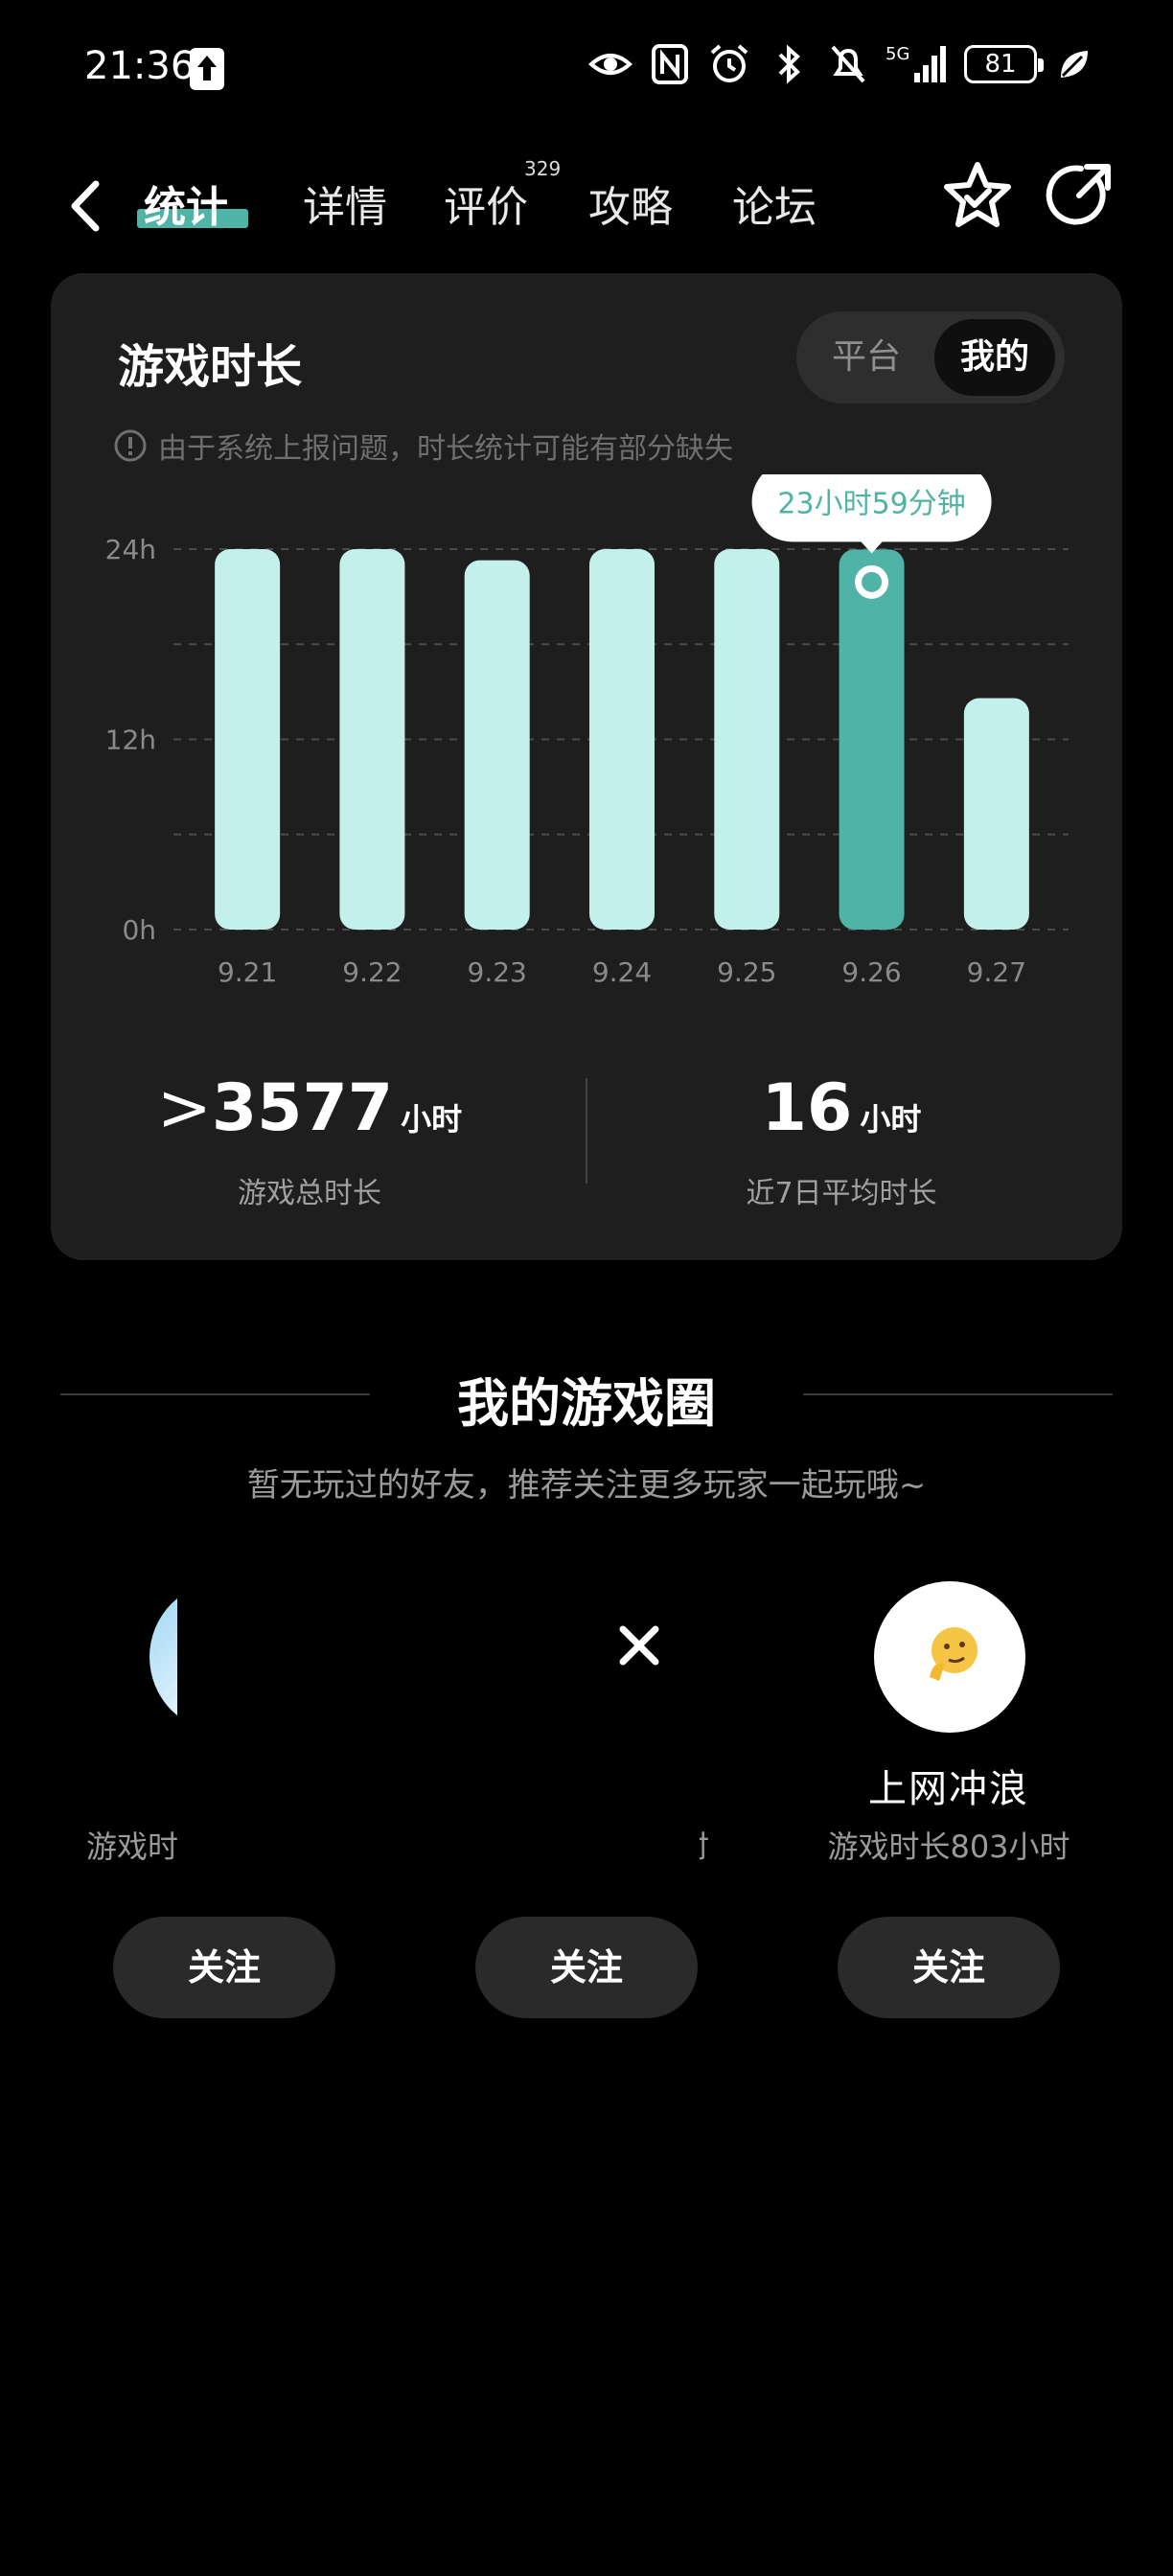 The height and width of the screenshot is (2576, 1173). I want to click on status-bar: 21:36 5G 81, so click(586, 72).